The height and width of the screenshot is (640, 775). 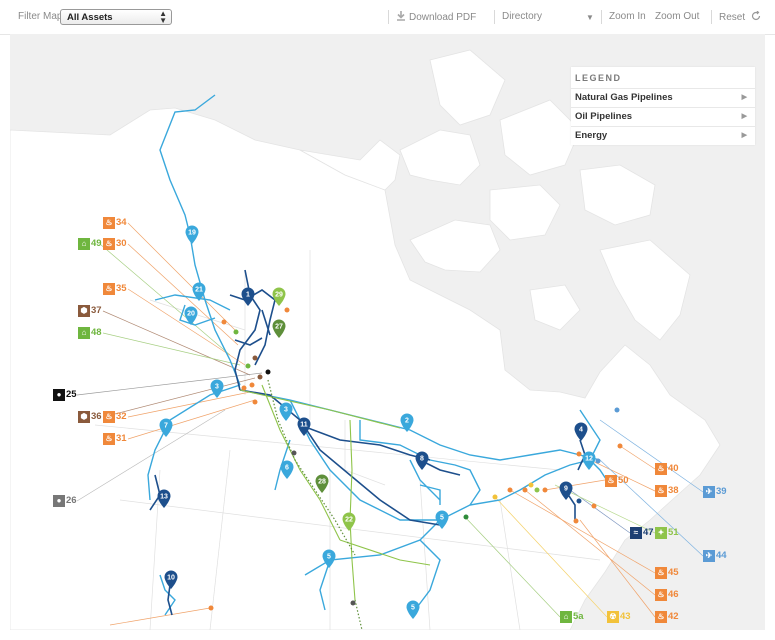 I want to click on asset-label: ♨ 46, so click(x=667, y=595).